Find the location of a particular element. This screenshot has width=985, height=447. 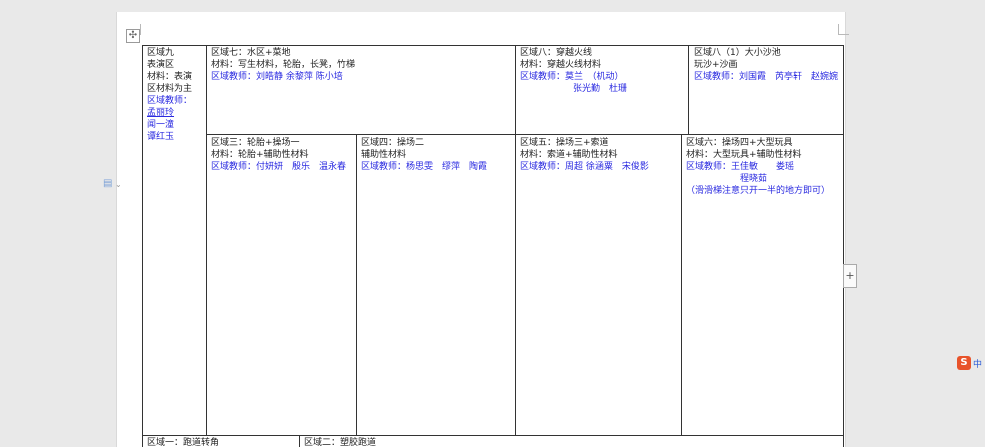

zone9-line: 区域九 is located at coordinates (161, 53).